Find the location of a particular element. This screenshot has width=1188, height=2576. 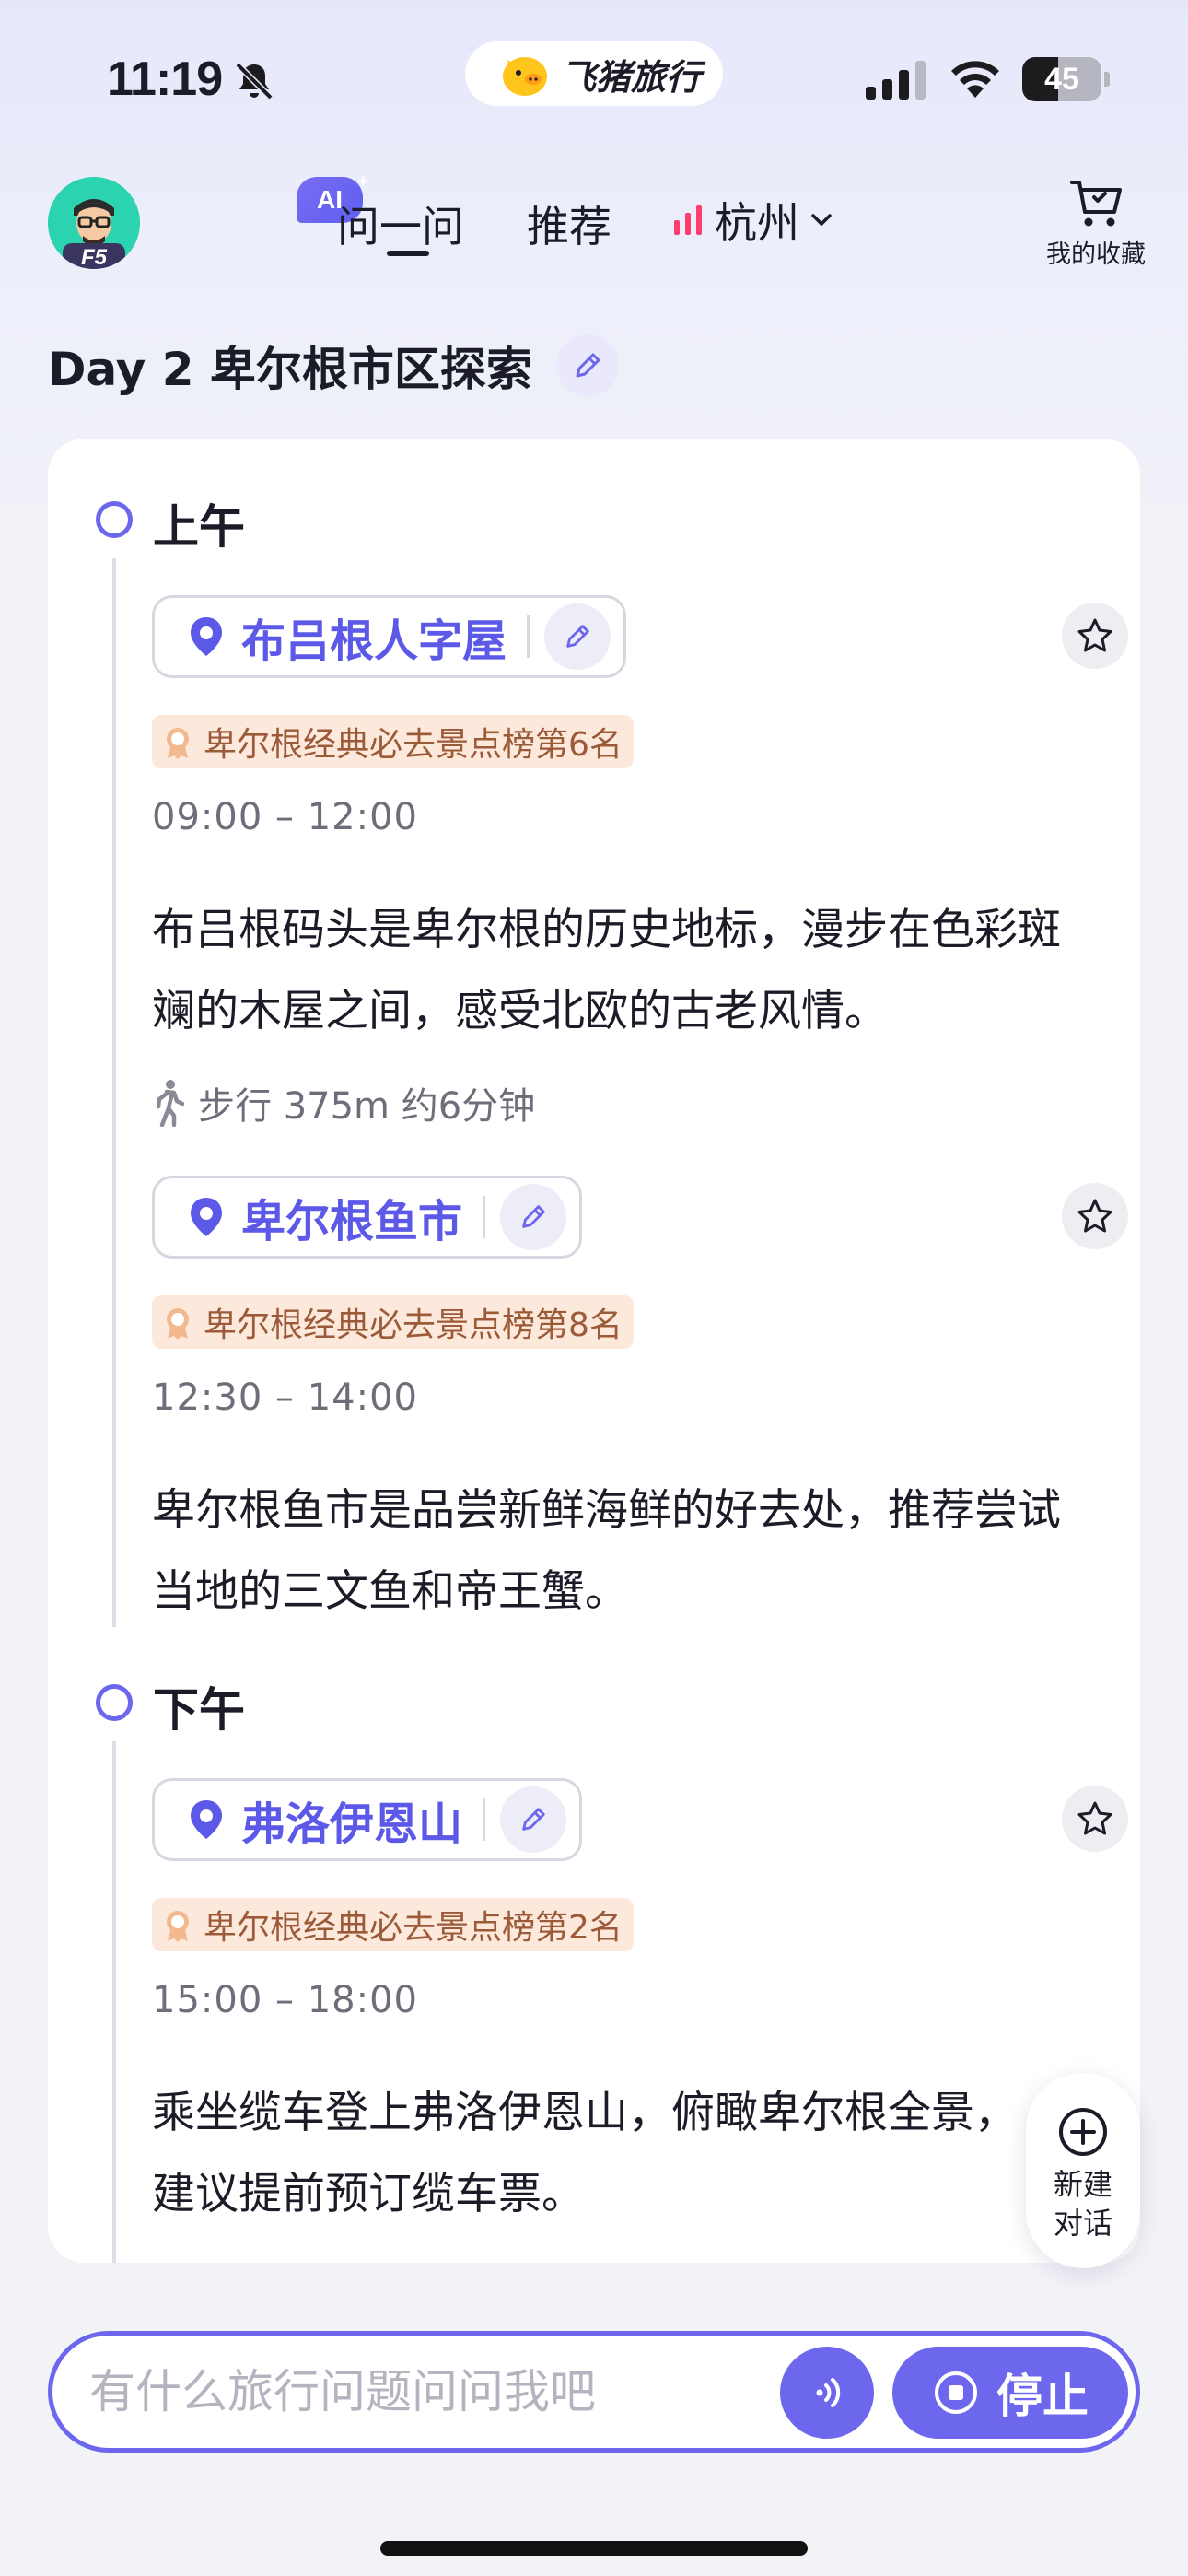

avatar: F5 is located at coordinates (94, 223).